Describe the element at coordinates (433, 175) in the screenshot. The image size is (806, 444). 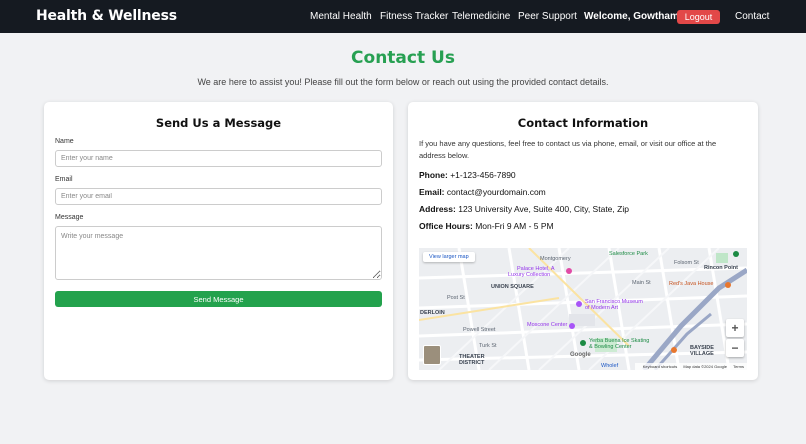
I see `phone-label: Phone:` at that location.